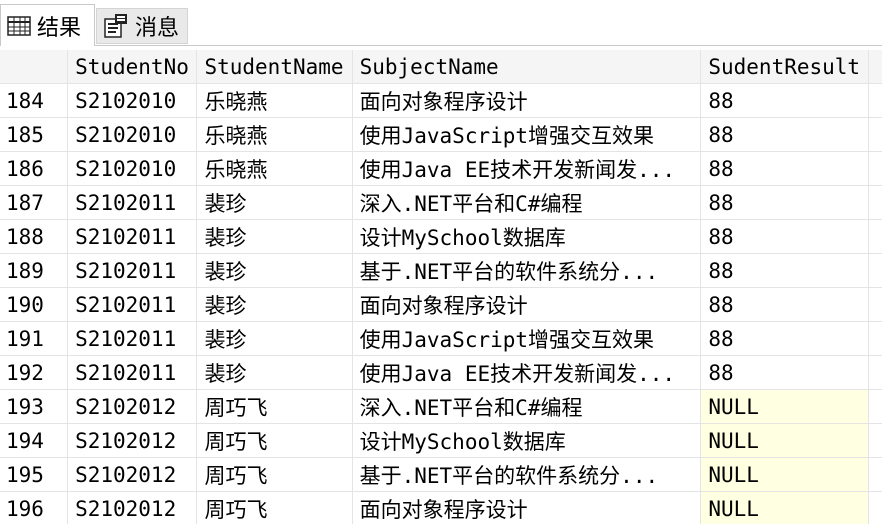 The width and height of the screenshot is (882, 524). What do you see at coordinates (274, 67) in the screenshot?
I see `column-header-studentname: StudentName` at bounding box center [274, 67].